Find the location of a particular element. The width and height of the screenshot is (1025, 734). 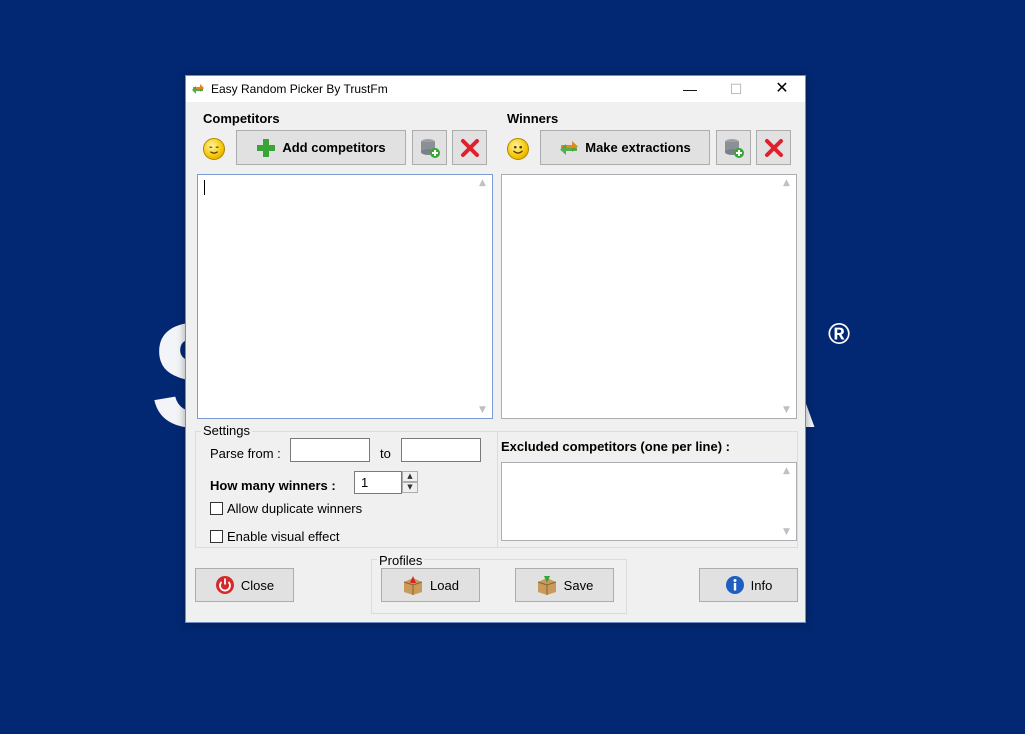

window-title: Easy Random Picker By TrustFm is located at coordinates (299, 89).